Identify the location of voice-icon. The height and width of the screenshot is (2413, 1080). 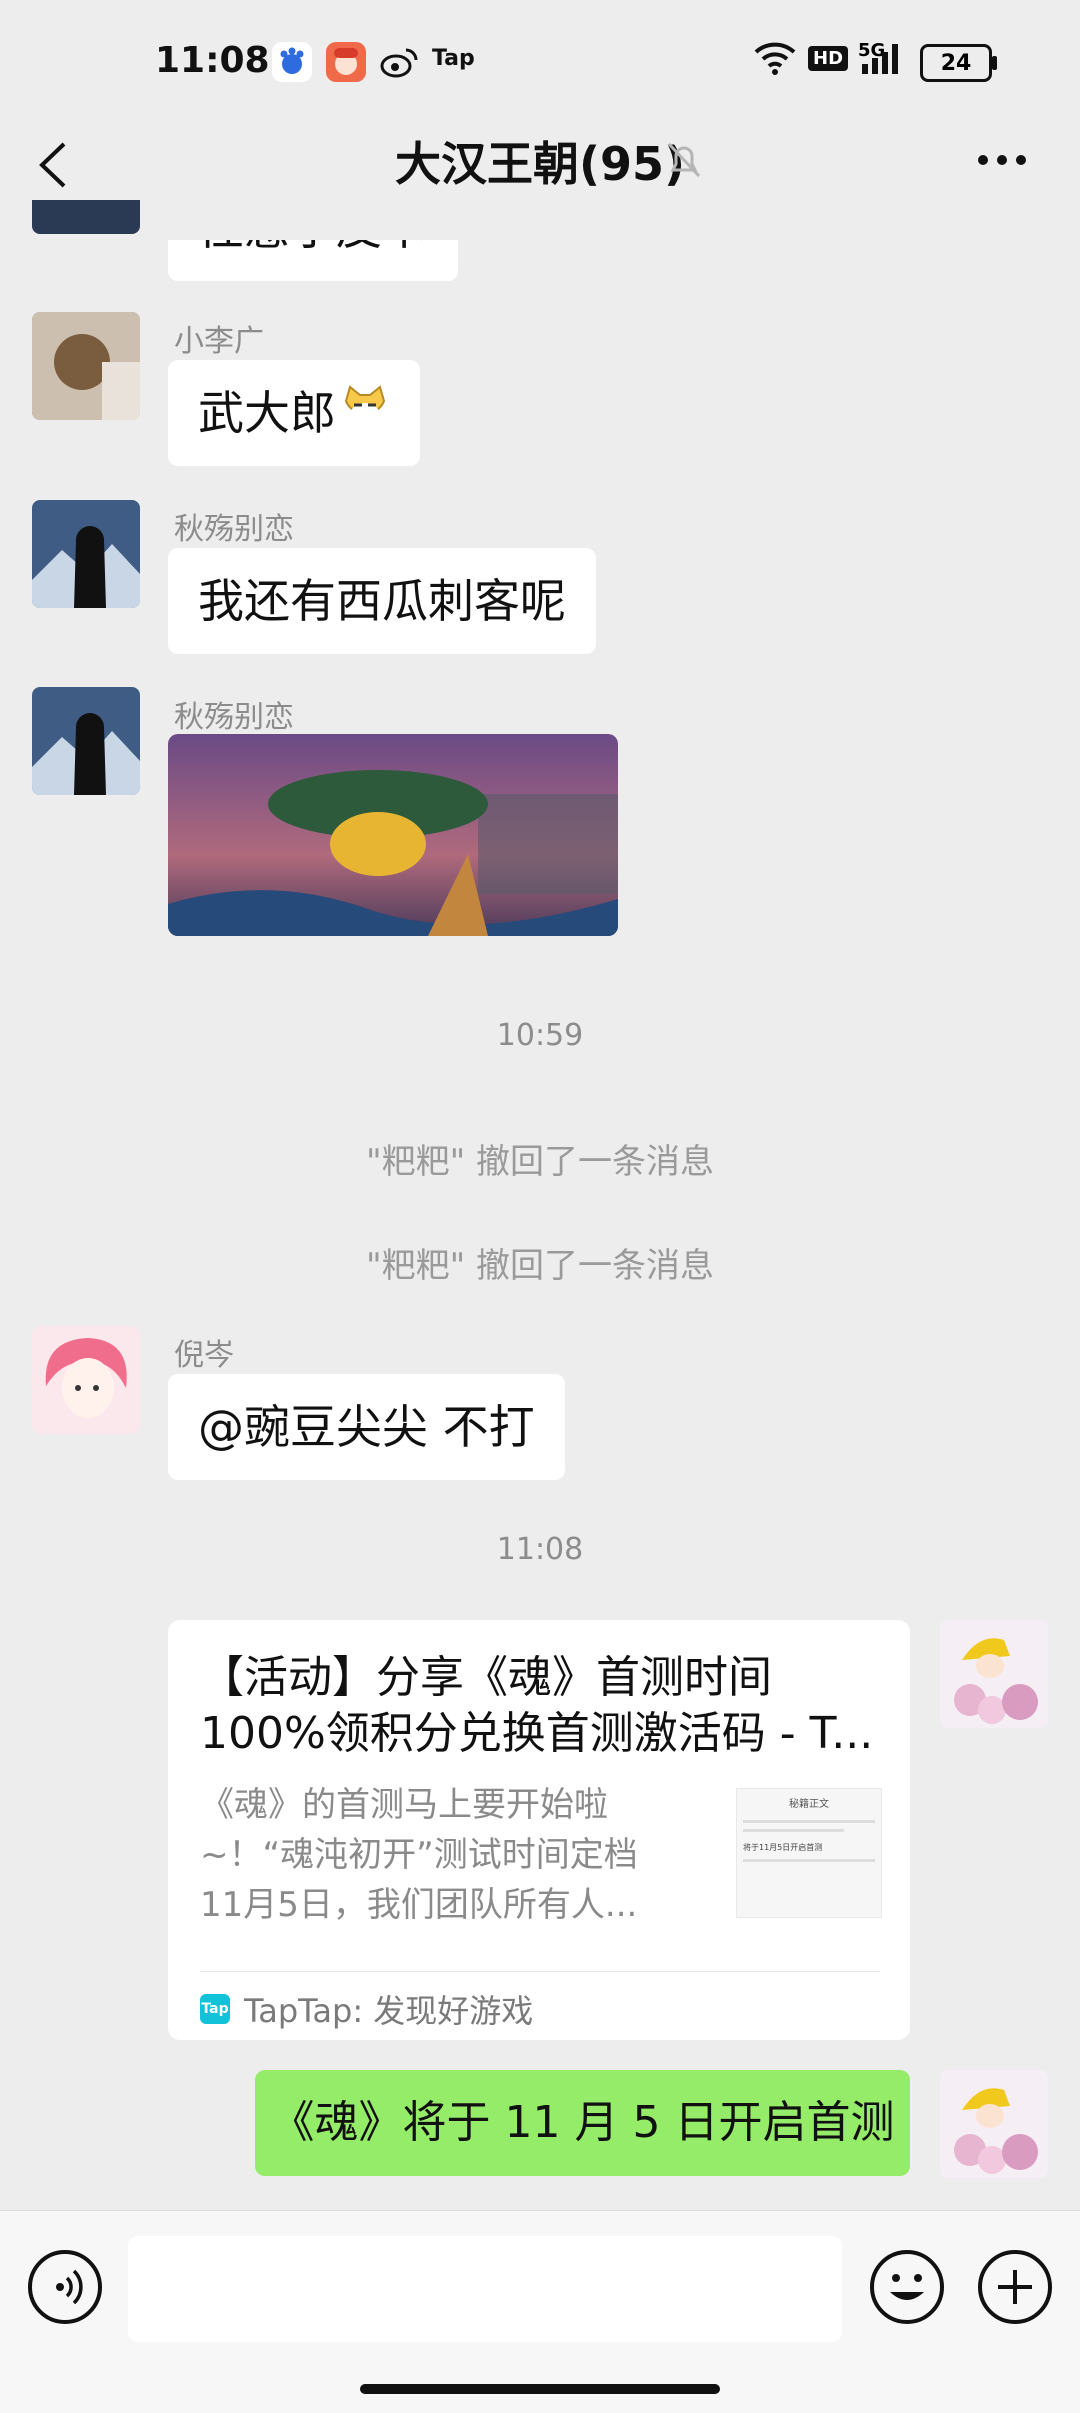
(65, 2287).